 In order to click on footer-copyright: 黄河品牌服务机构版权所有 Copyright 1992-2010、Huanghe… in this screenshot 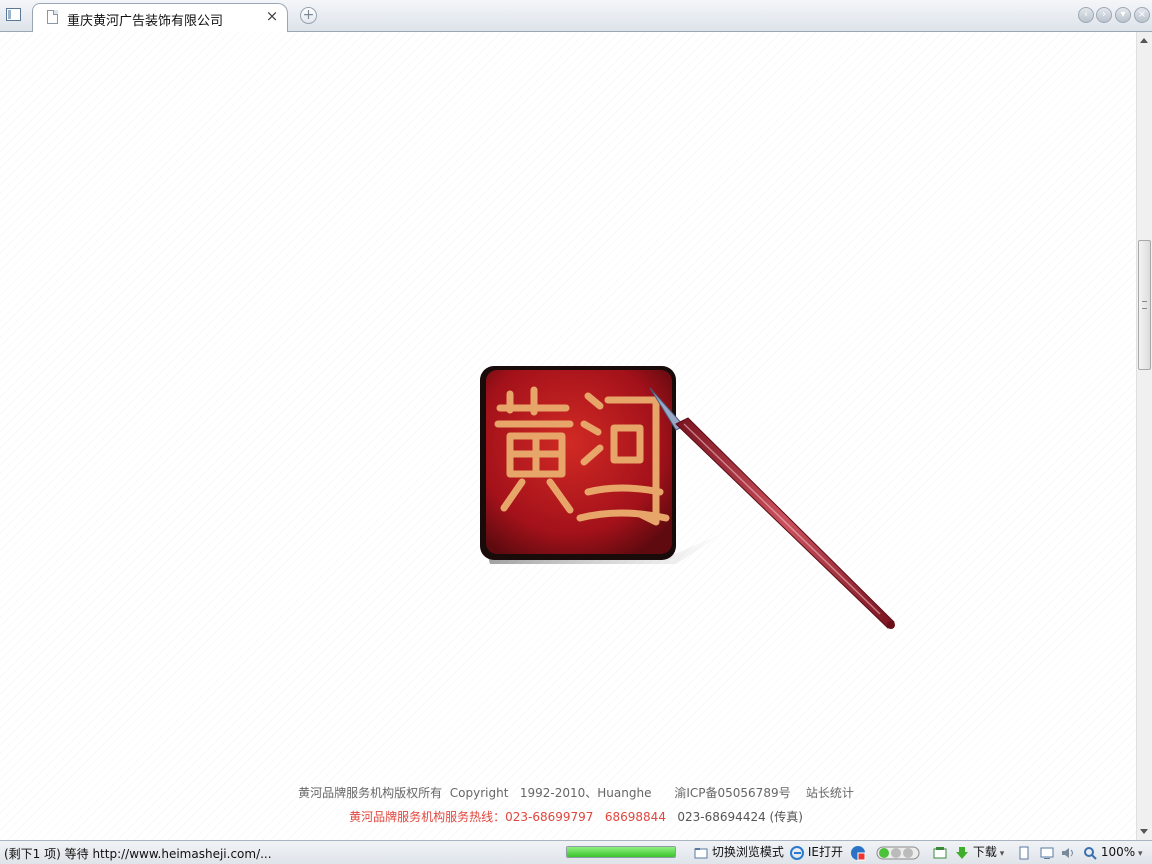, I will do `click(576, 793)`.